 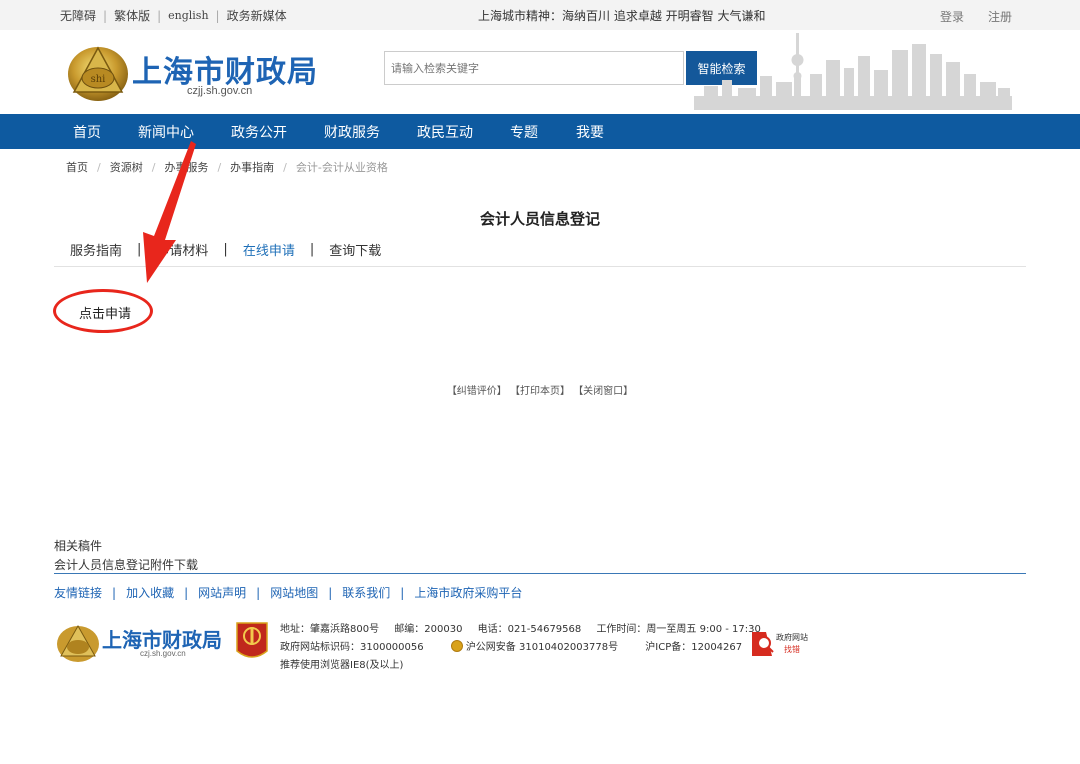 I want to click on footer-phone: 电话：021-54679568, so click(x=529, y=629).